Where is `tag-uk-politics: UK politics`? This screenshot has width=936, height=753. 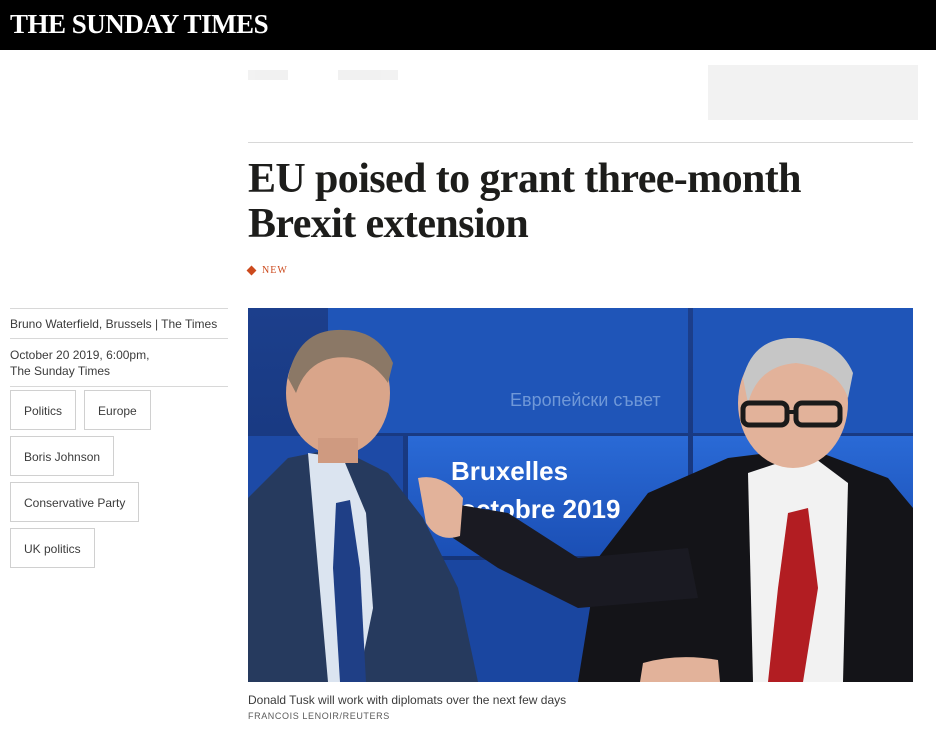
tag-uk-politics: UK politics is located at coordinates (52, 548).